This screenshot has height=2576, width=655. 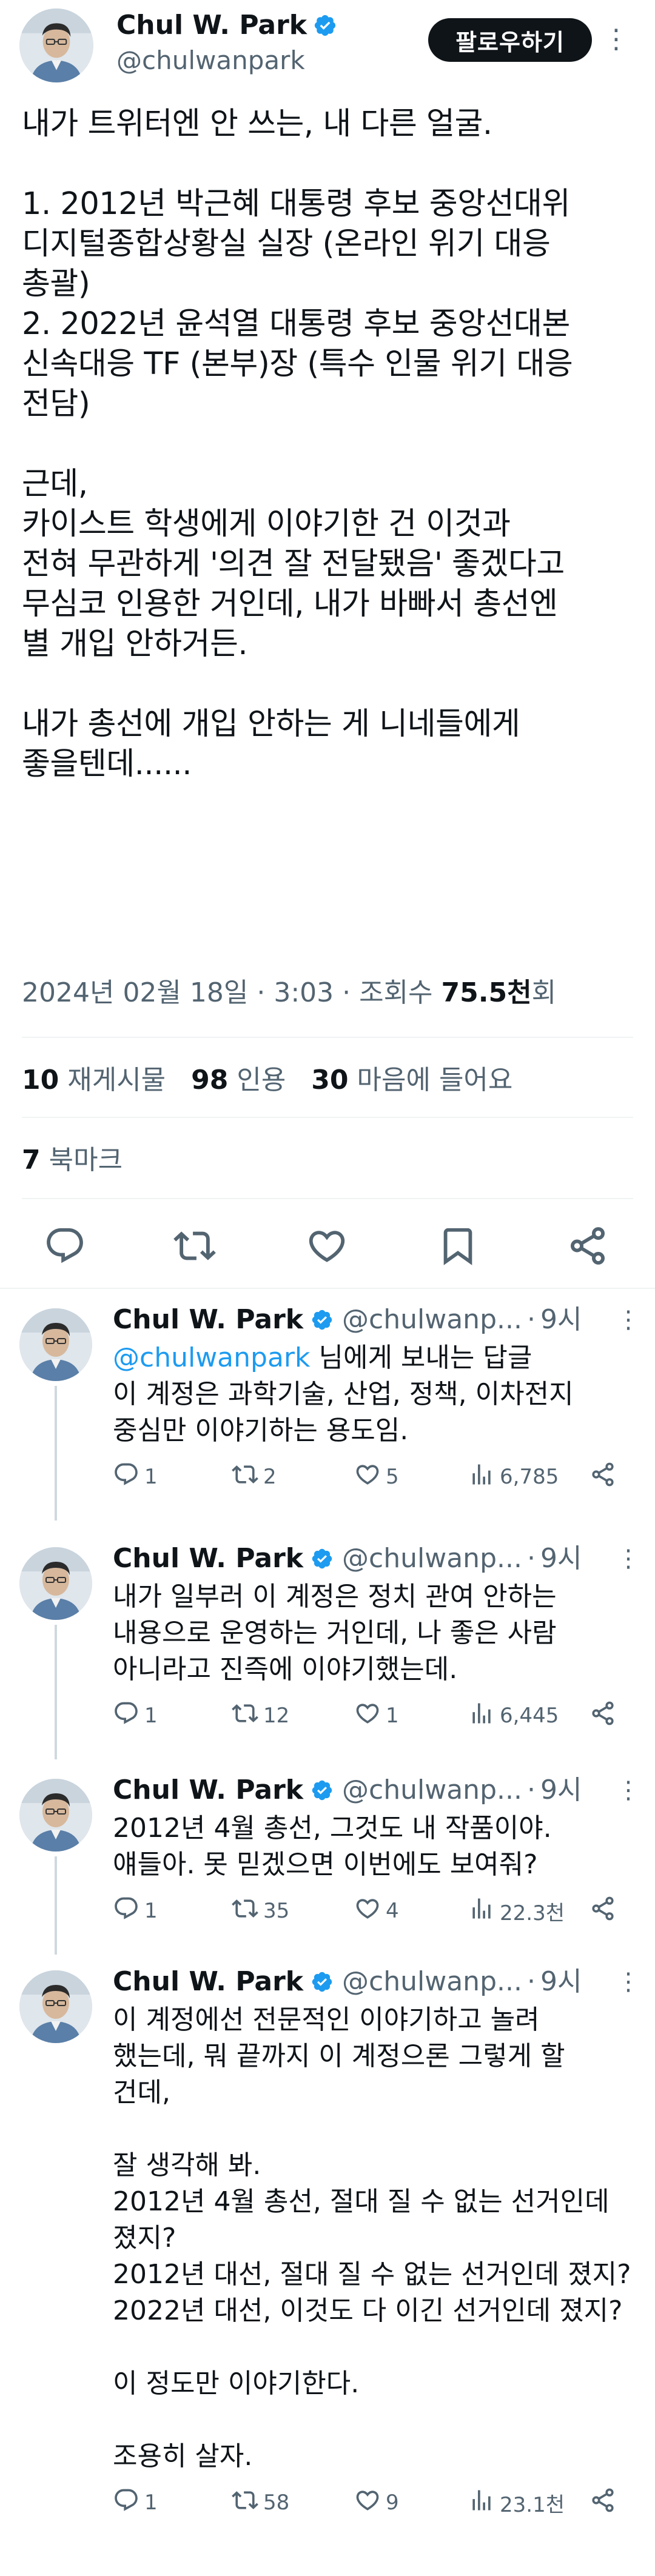 I want to click on share-icon, so click(x=587, y=1246).